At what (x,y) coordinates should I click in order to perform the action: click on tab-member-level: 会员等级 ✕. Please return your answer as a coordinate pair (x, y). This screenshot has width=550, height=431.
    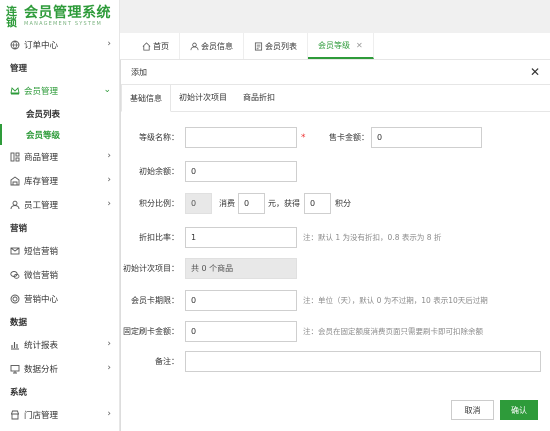
    Looking at the image, I should click on (341, 46).